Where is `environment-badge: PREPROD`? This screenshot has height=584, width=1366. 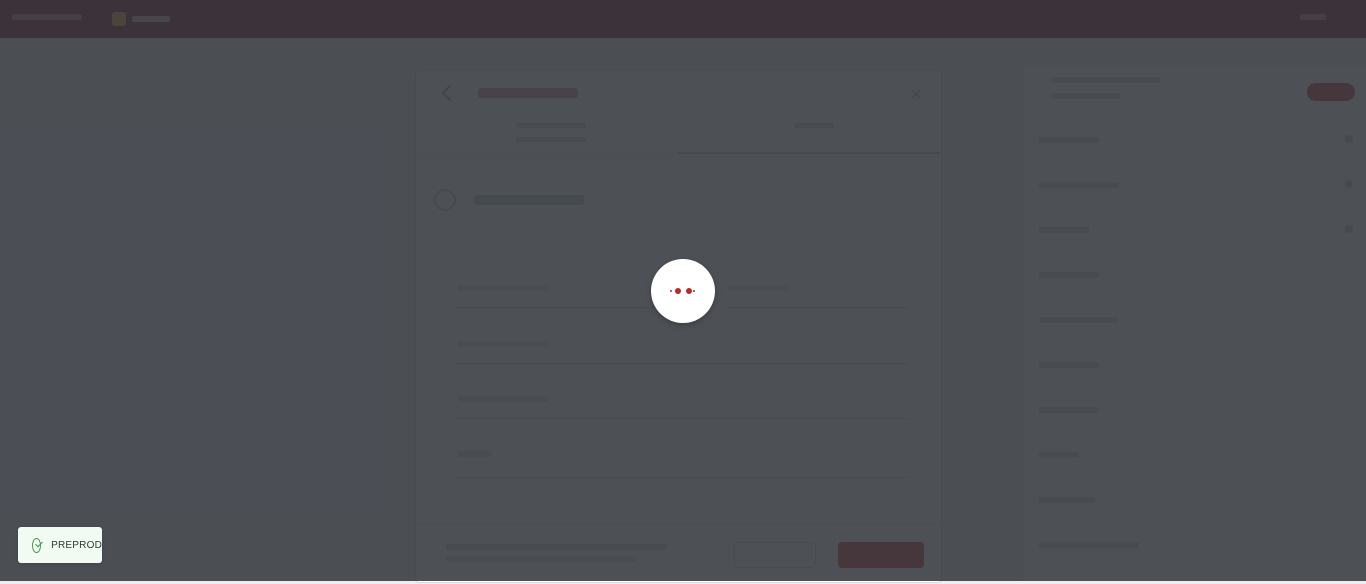 environment-badge: PREPROD is located at coordinates (60, 545).